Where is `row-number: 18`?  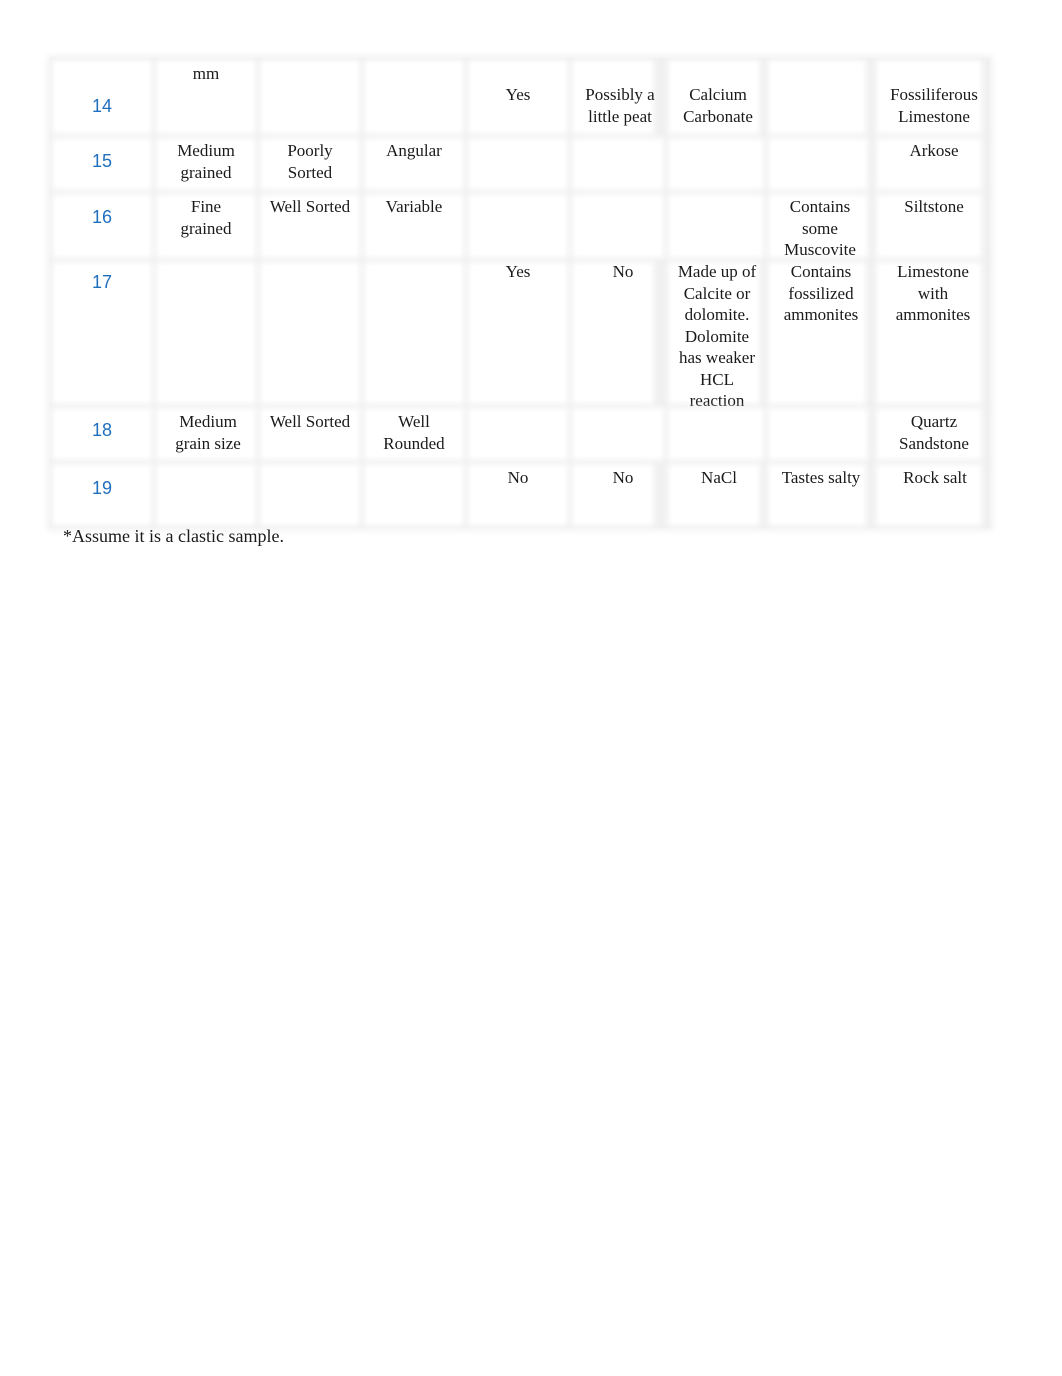
row-number: 18 is located at coordinates (102, 430).